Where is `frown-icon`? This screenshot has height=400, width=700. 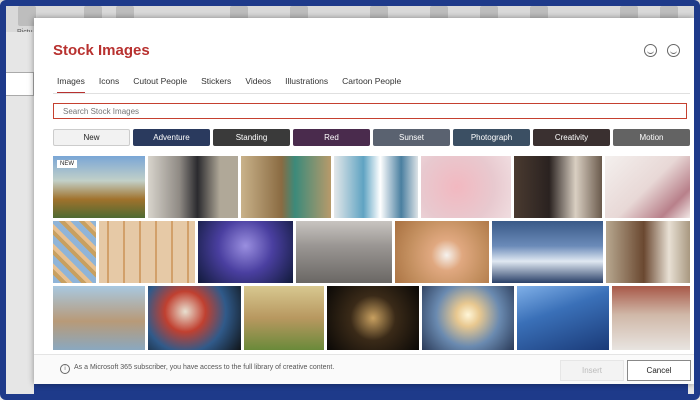 frown-icon is located at coordinates (673, 50).